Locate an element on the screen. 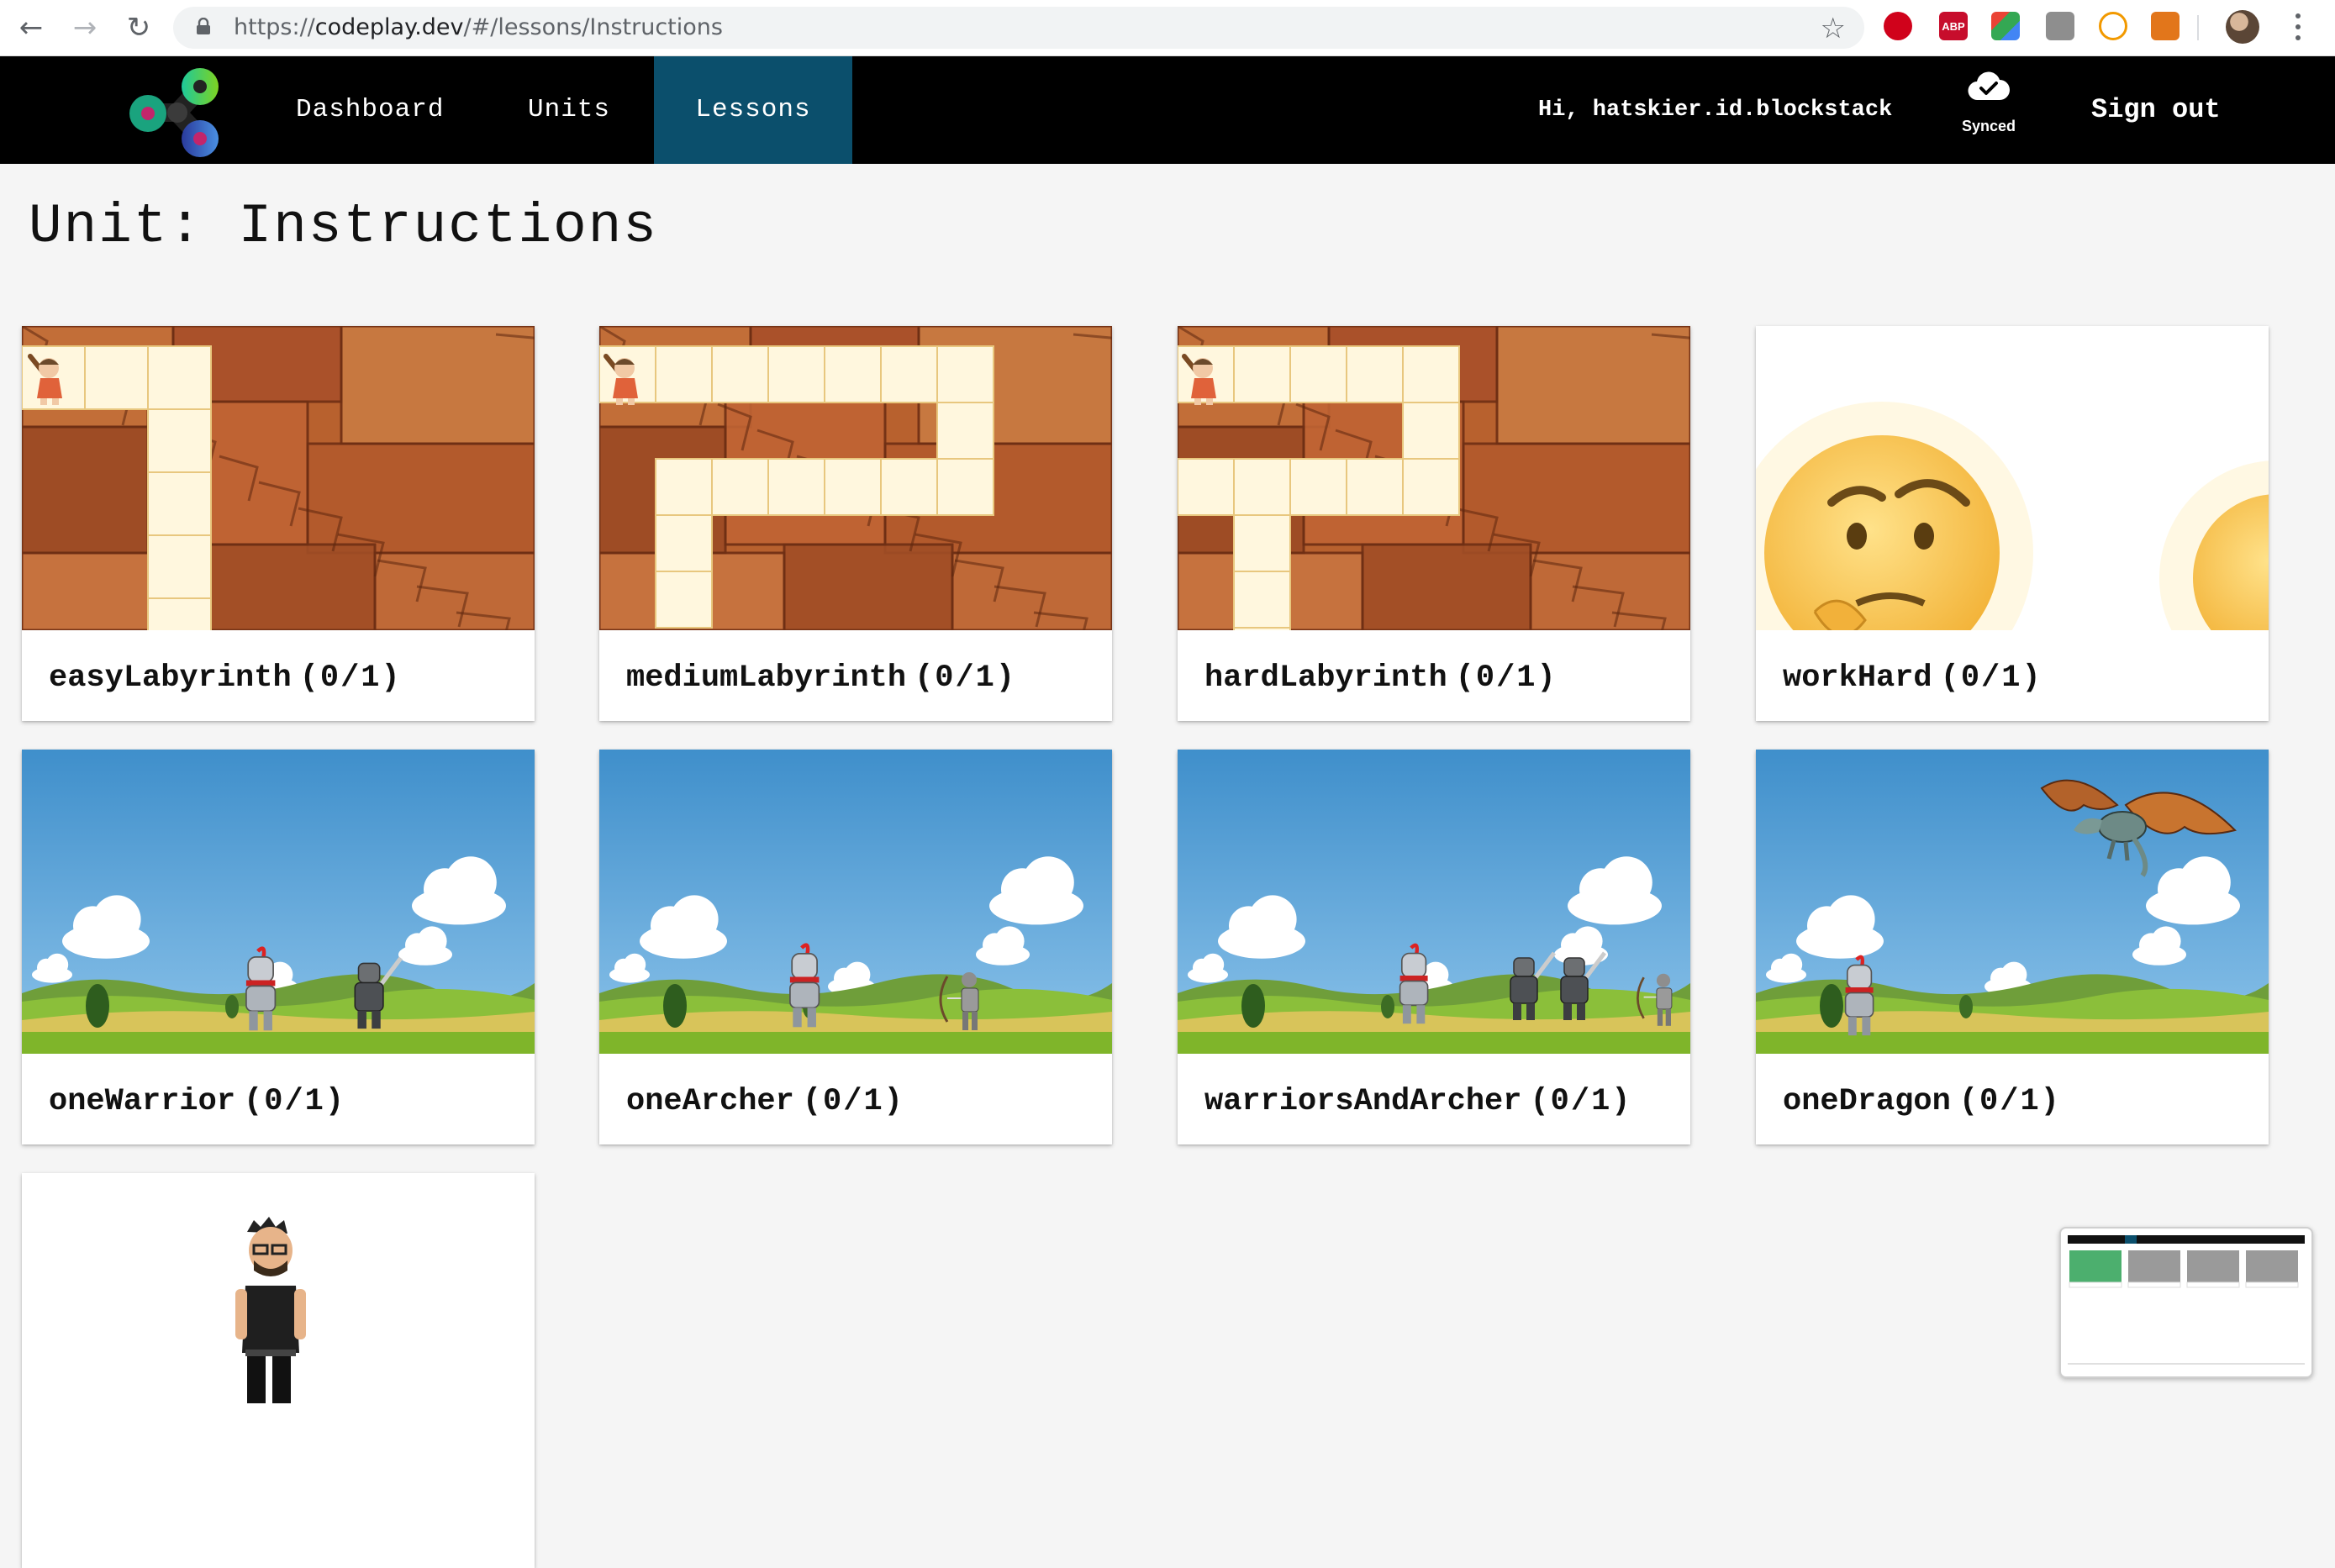 The height and width of the screenshot is (1568, 2335). lesson-card: warriorsAndArcher (0/1) is located at coordinates (1434, 947).